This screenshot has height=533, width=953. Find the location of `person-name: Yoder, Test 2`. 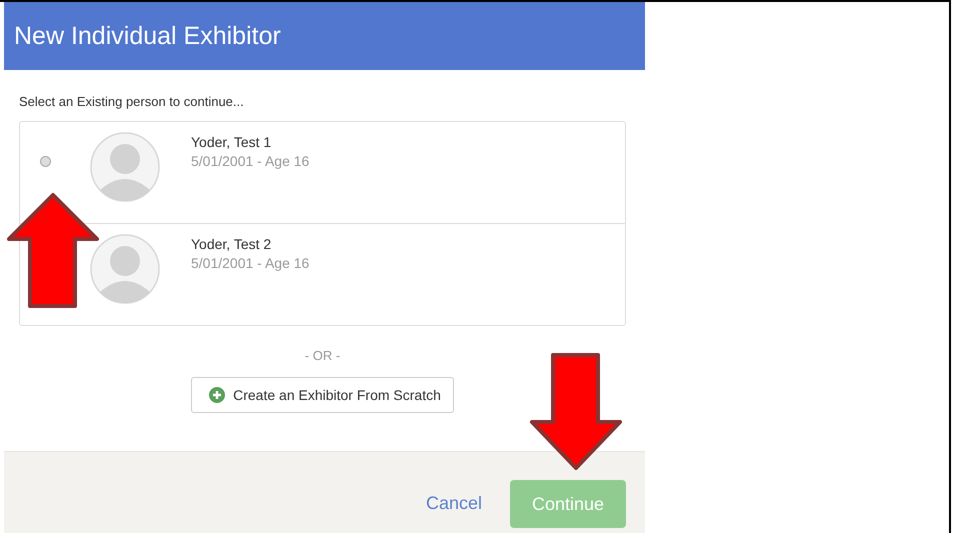

person-name: Yoder, Test 2 is located at coordinates (231, 244).